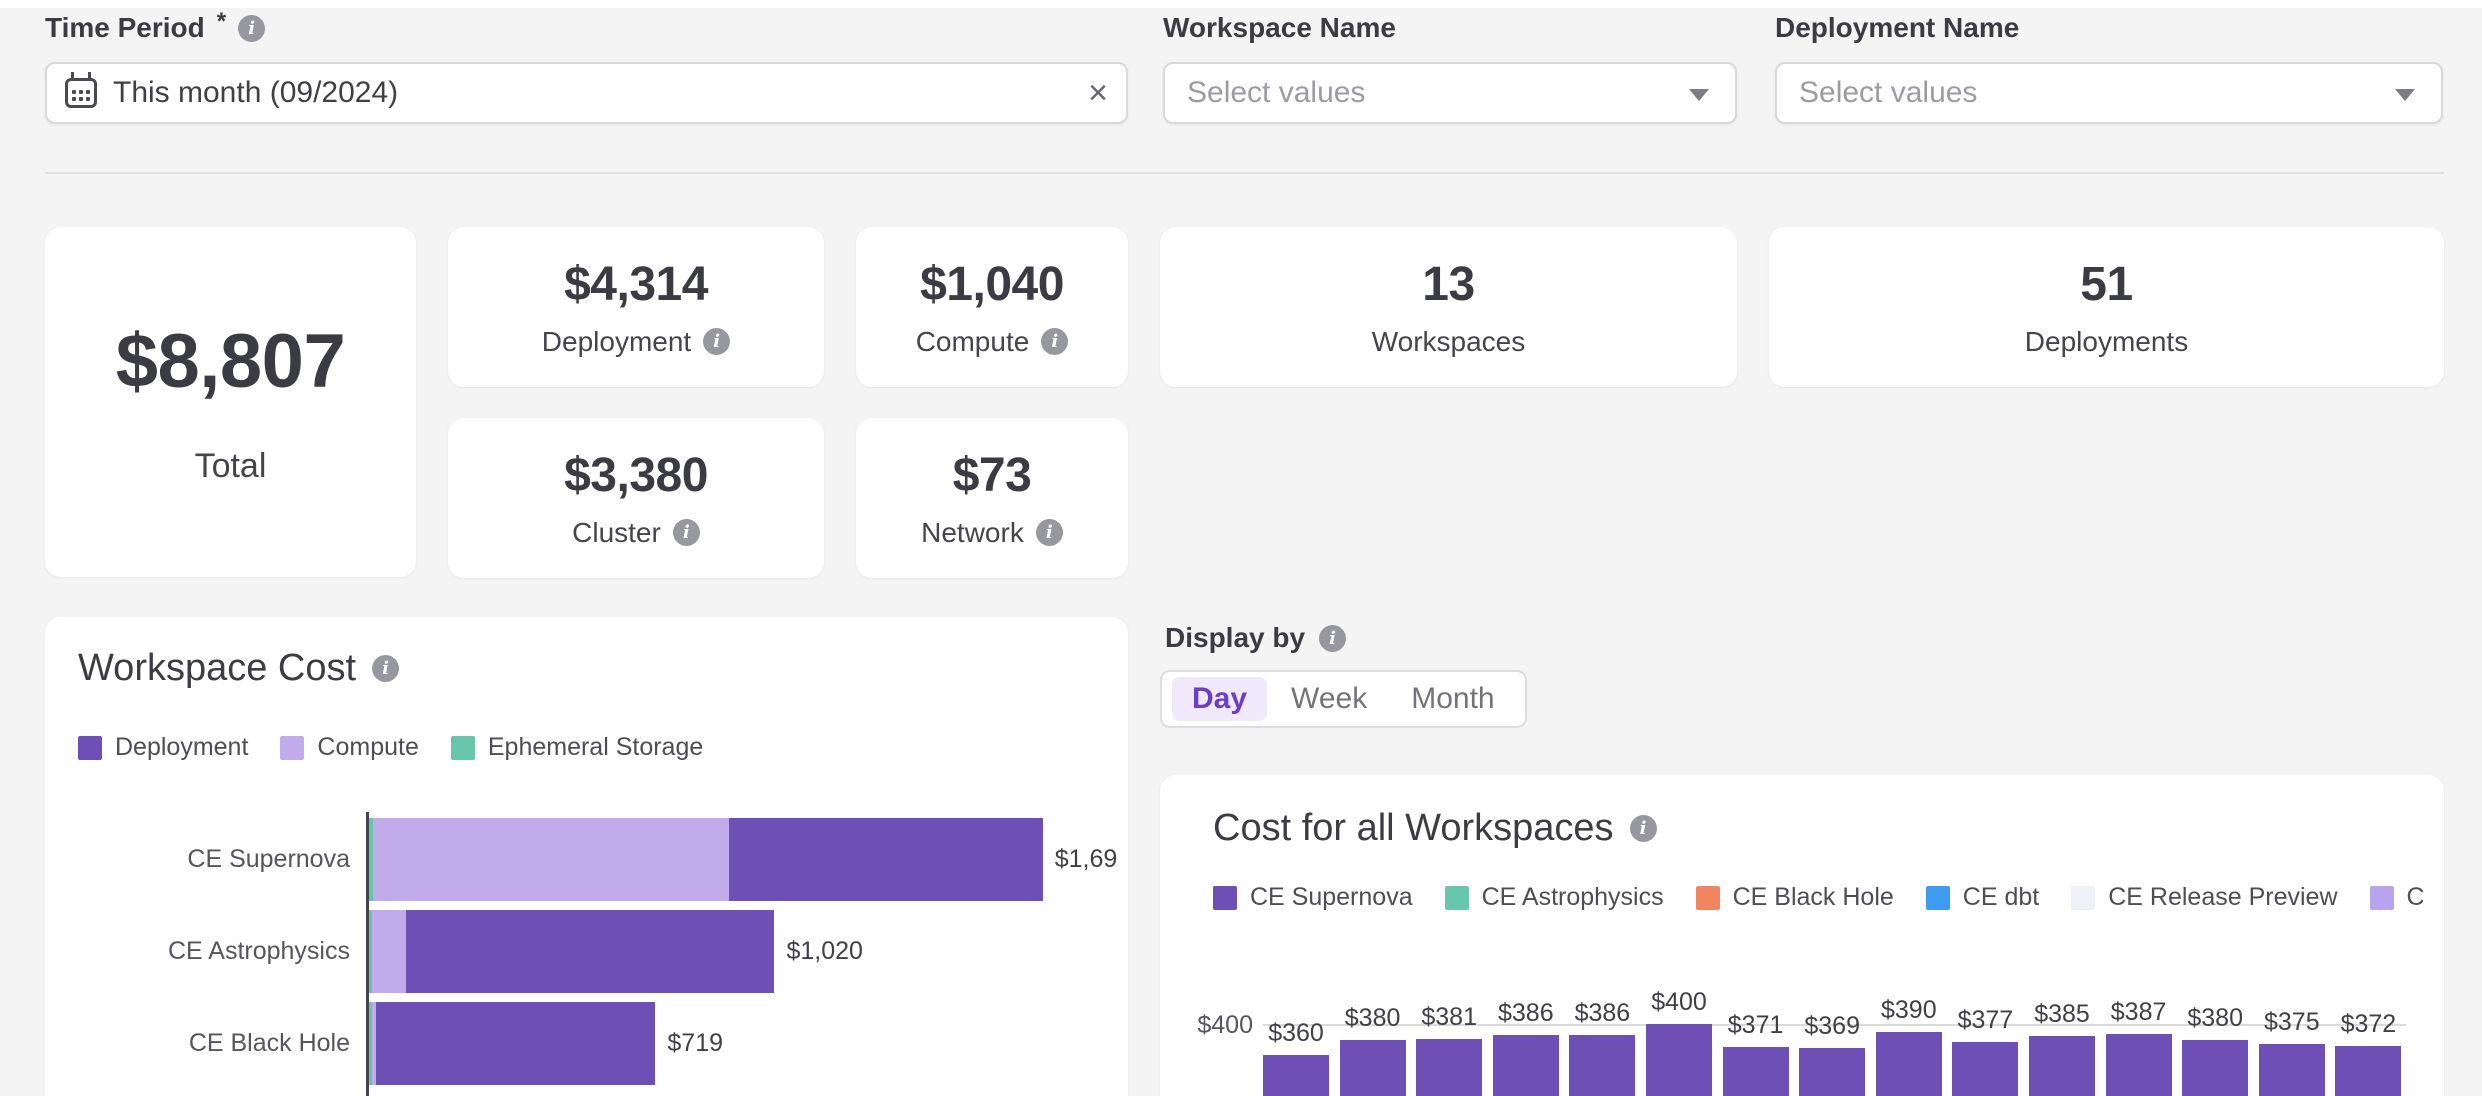 This screenshot has width=2482, height=1096. Describe the element at coordinates (125, 27) in the screenshot. I see `time-period-label-text: Time Period` at that location.